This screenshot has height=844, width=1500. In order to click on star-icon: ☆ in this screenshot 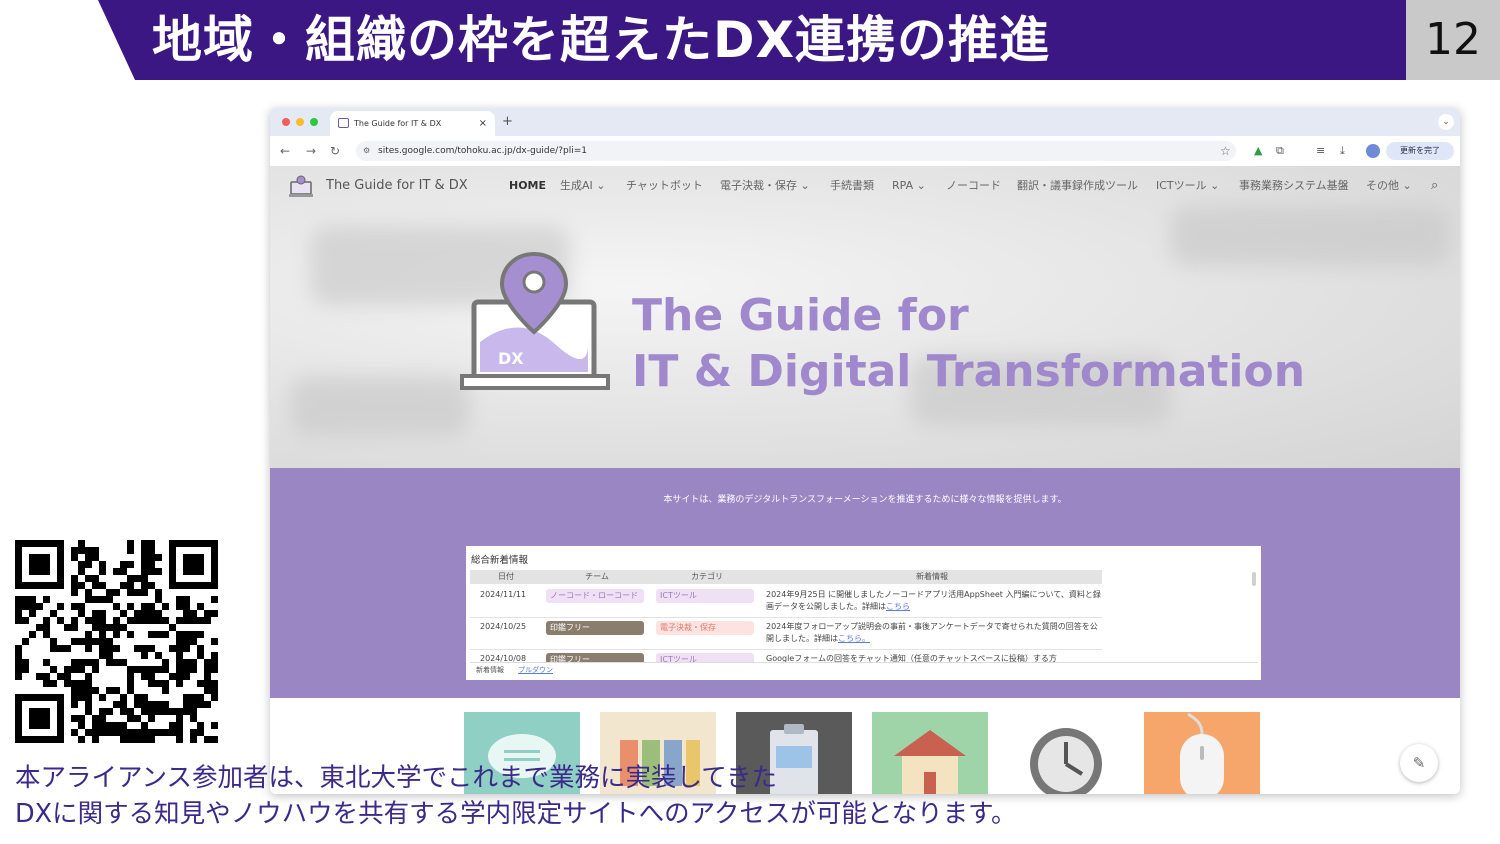, I will do `click(1225, 151)`.